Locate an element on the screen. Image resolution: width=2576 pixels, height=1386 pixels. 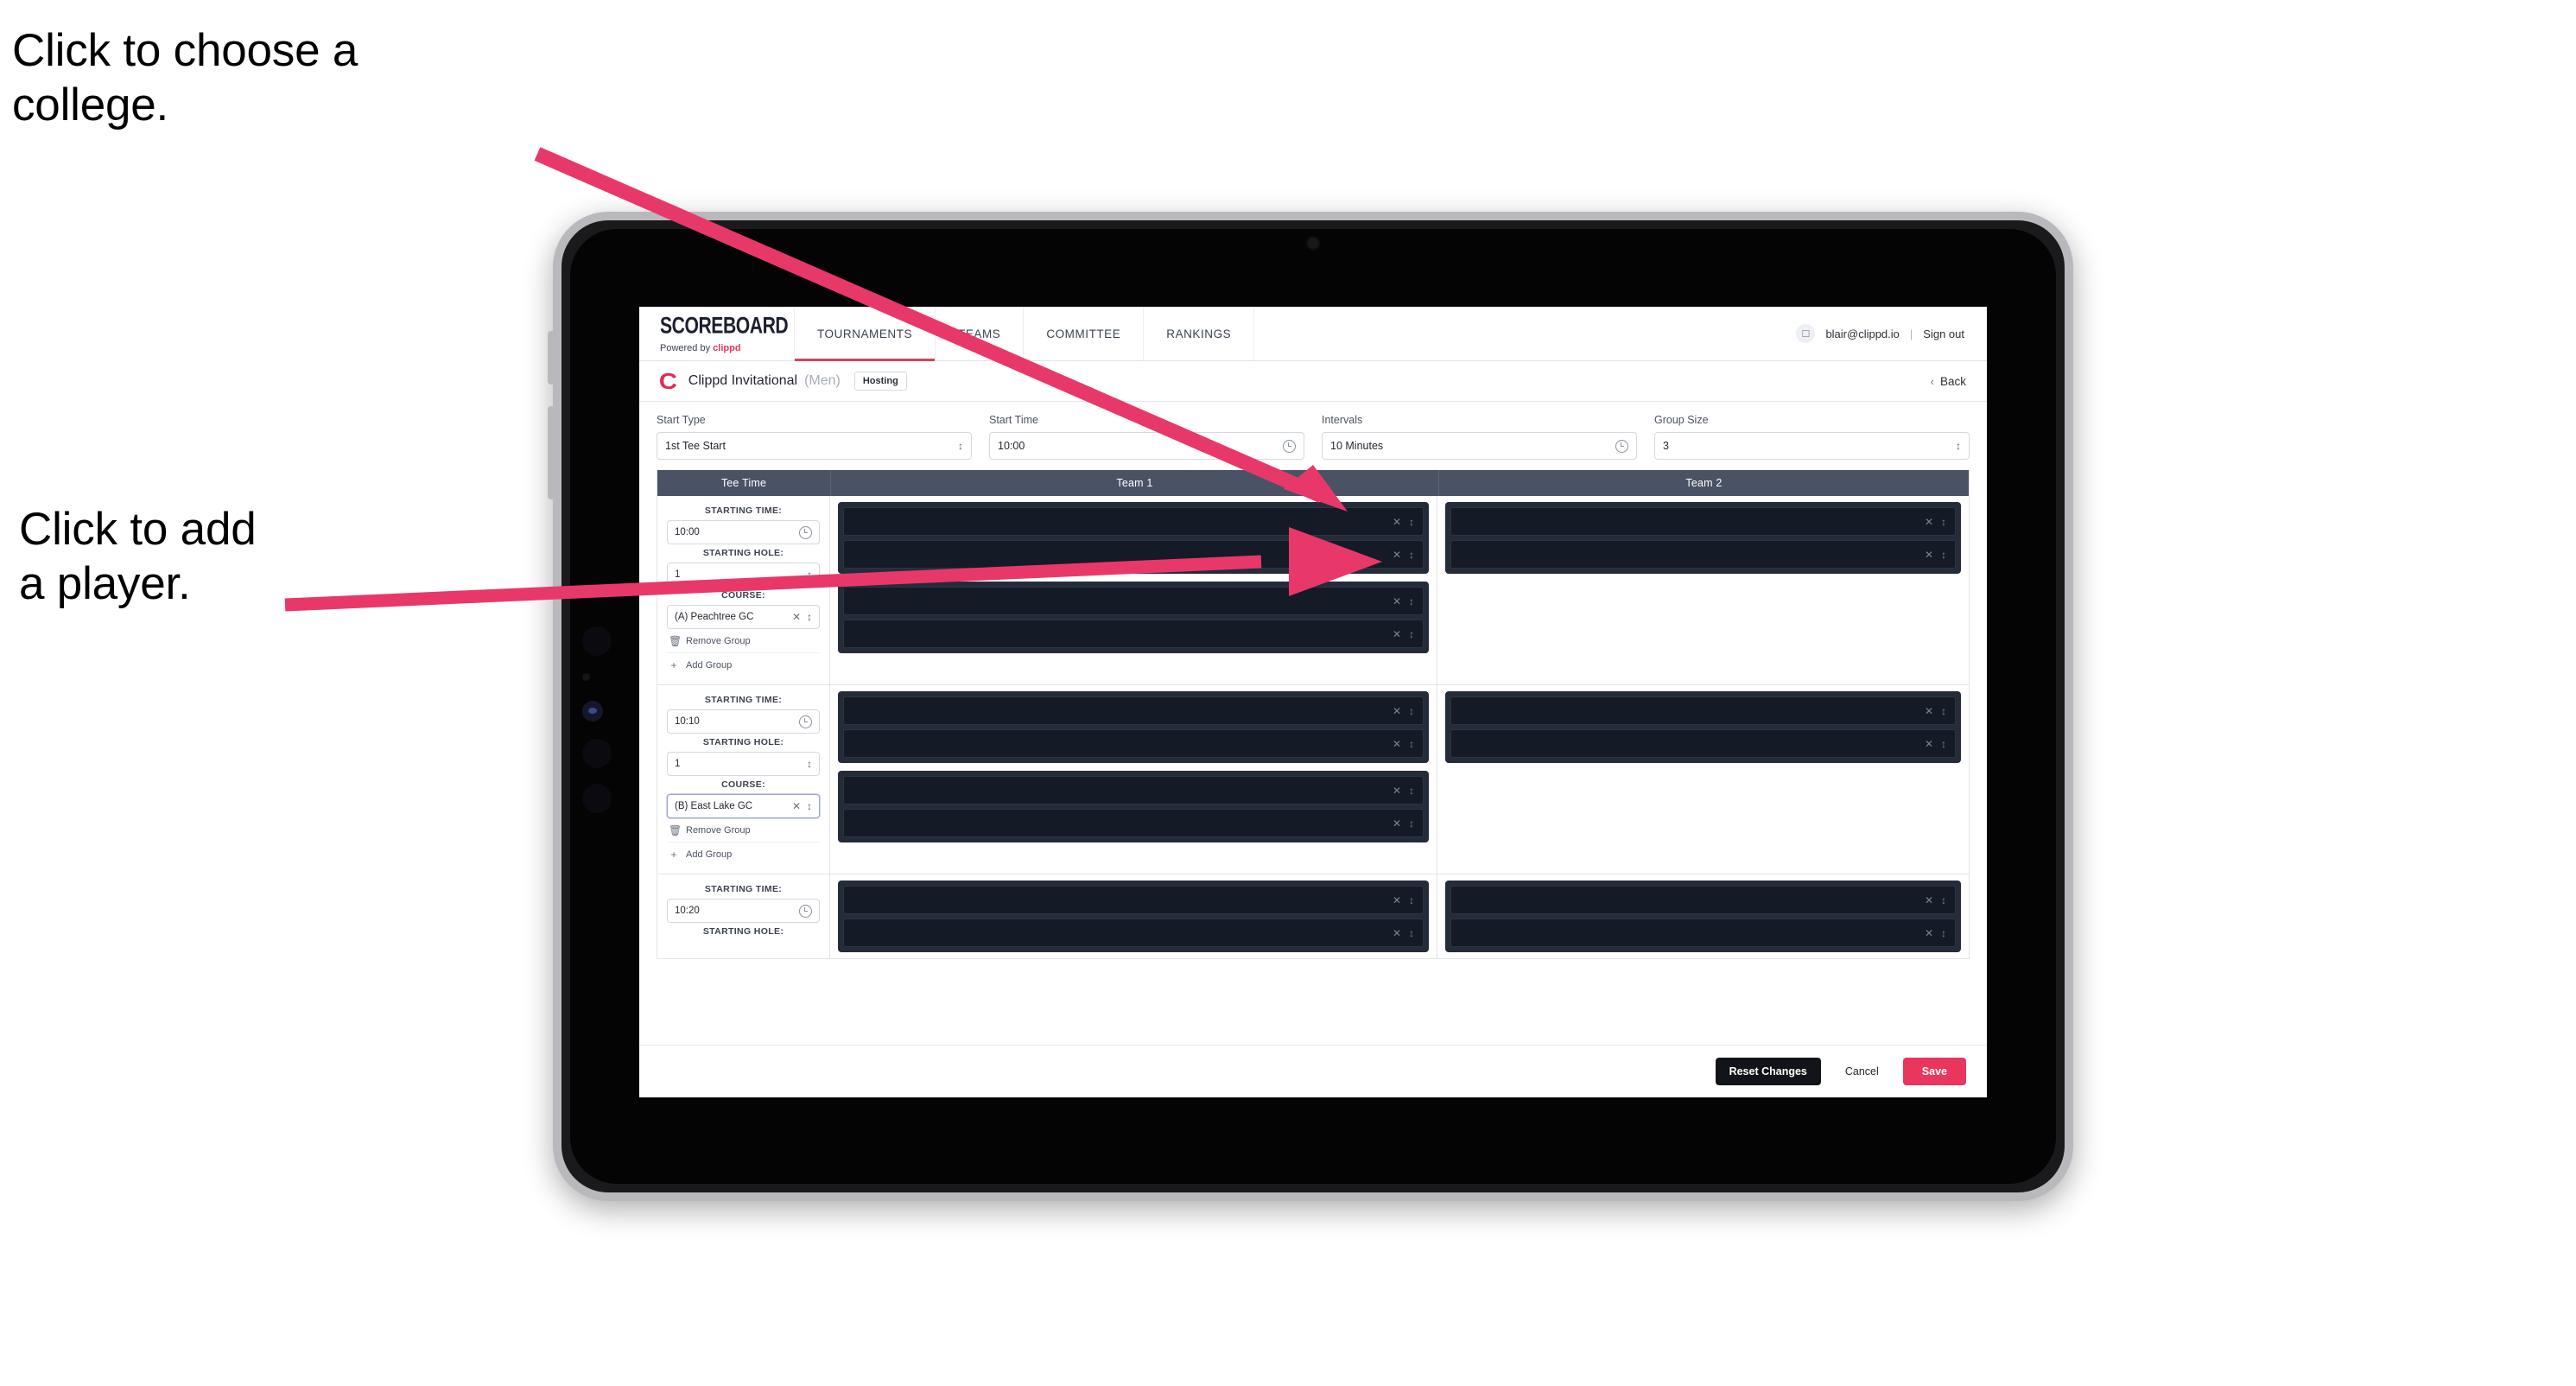
cancel-button: Cancel is located at coordinates (1863, 1071).